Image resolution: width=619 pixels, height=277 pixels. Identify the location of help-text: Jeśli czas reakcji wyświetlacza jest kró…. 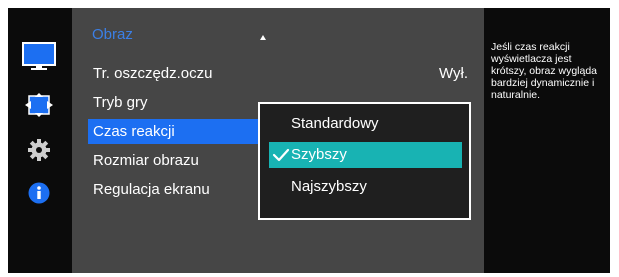
(544, 71).